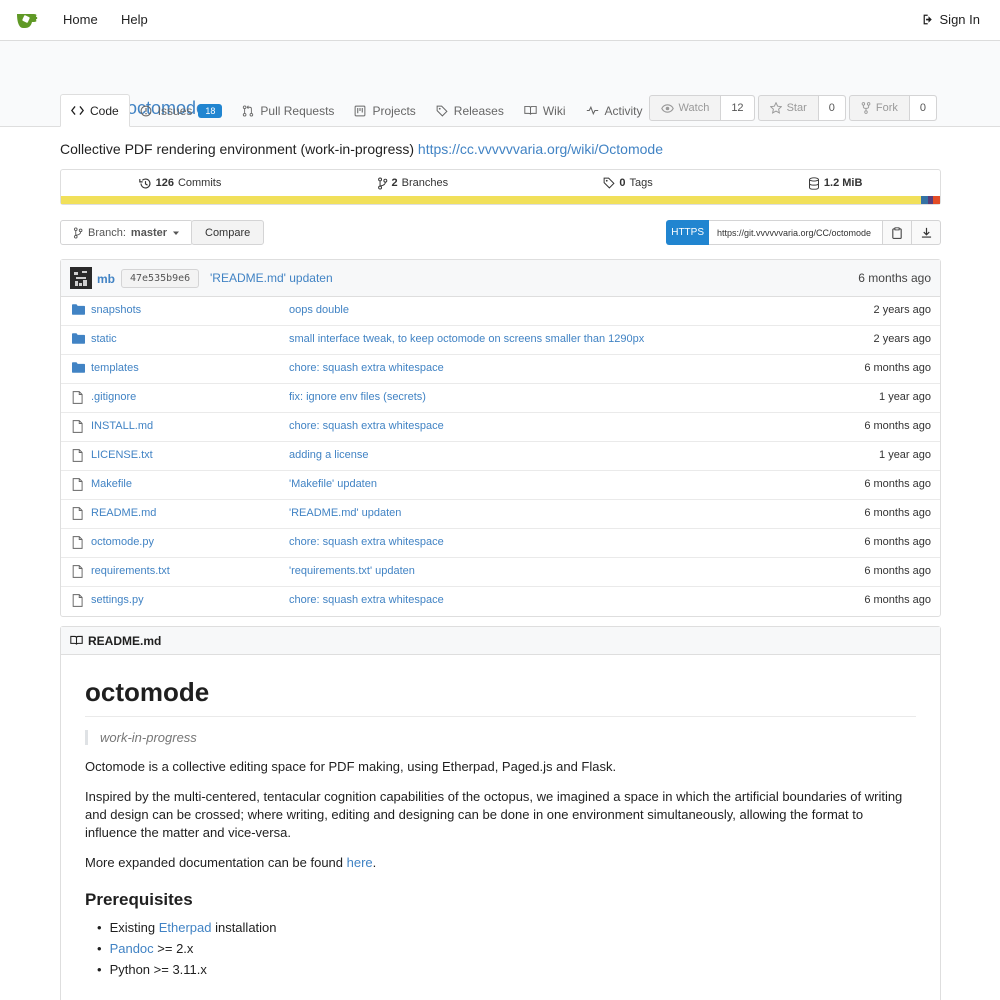  What do you see at coordinates (228, 232) in the screenshot?
I see `compare-button: Compare` at bounding box center [228, 232].